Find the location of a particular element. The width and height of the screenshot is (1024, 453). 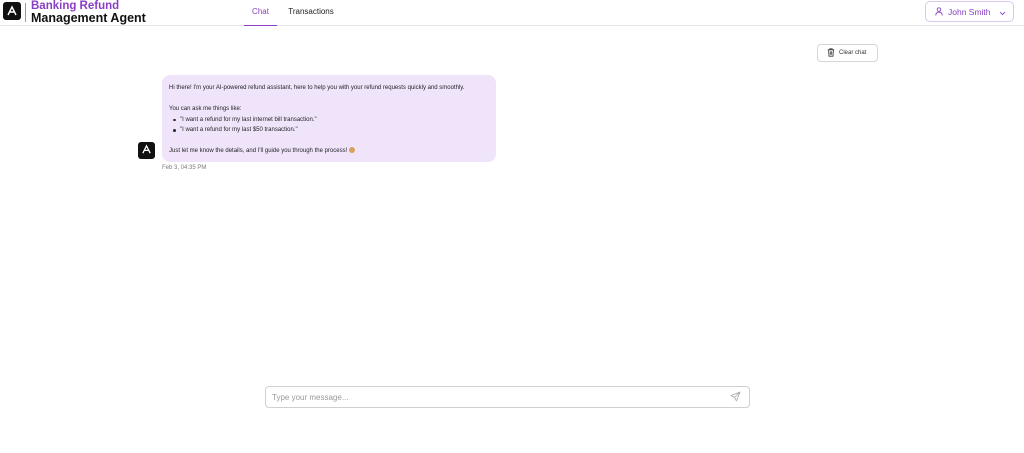

user-menu-button: John Smith is located at coordinates (969, 11).